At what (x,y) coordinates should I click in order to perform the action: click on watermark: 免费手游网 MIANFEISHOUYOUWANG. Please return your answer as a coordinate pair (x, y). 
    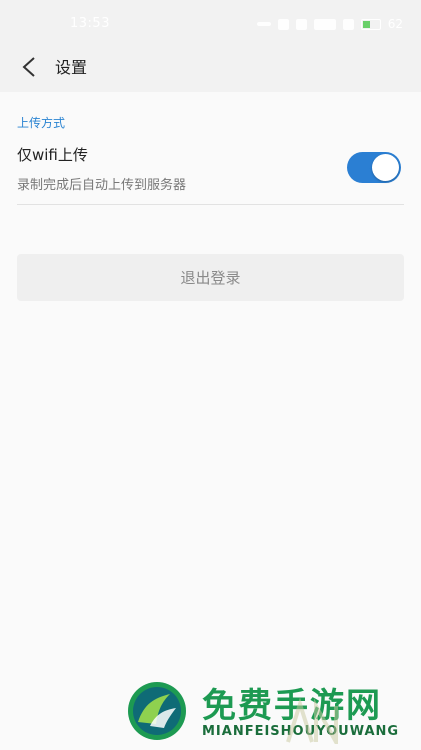
    Looking at the image, I should click on (272, 713).